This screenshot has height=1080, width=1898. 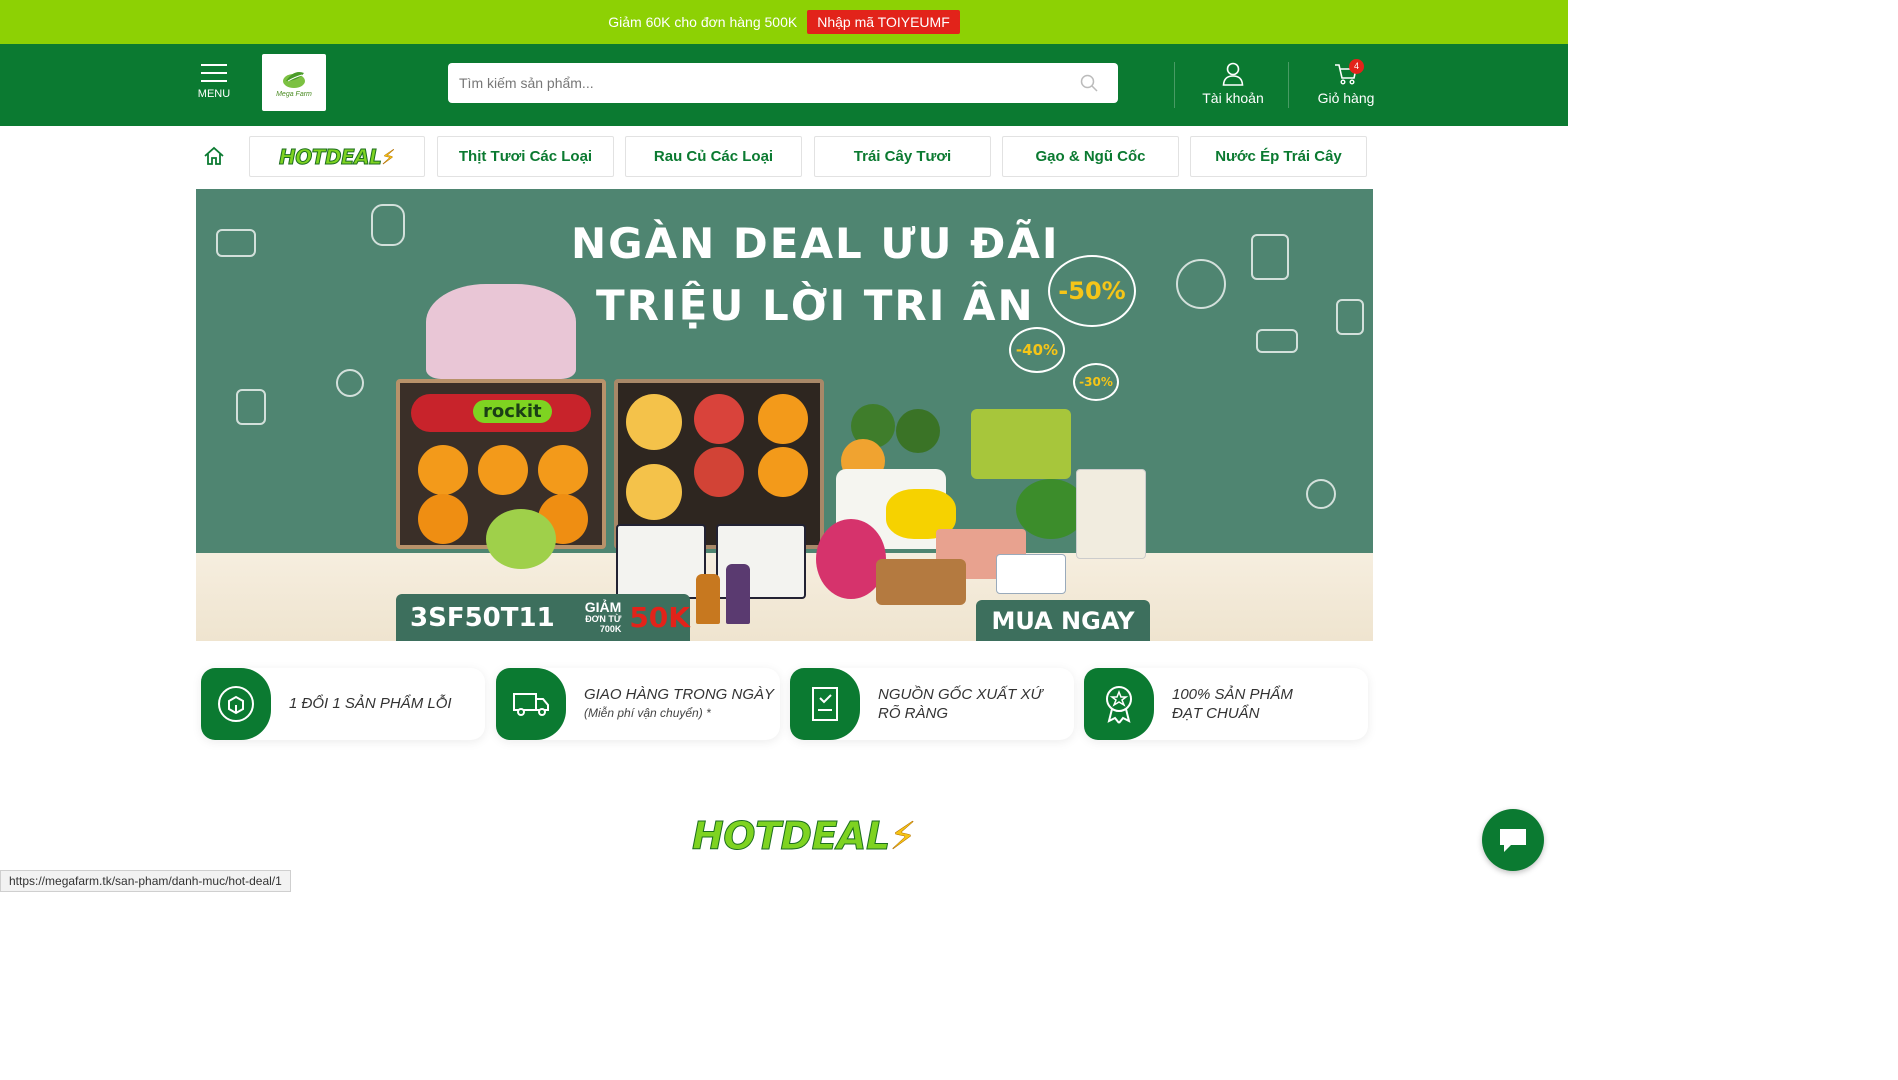 I want to click on promo-text: Giảm 60K cho đơn hàng 500K, so click(x=703, y=22).